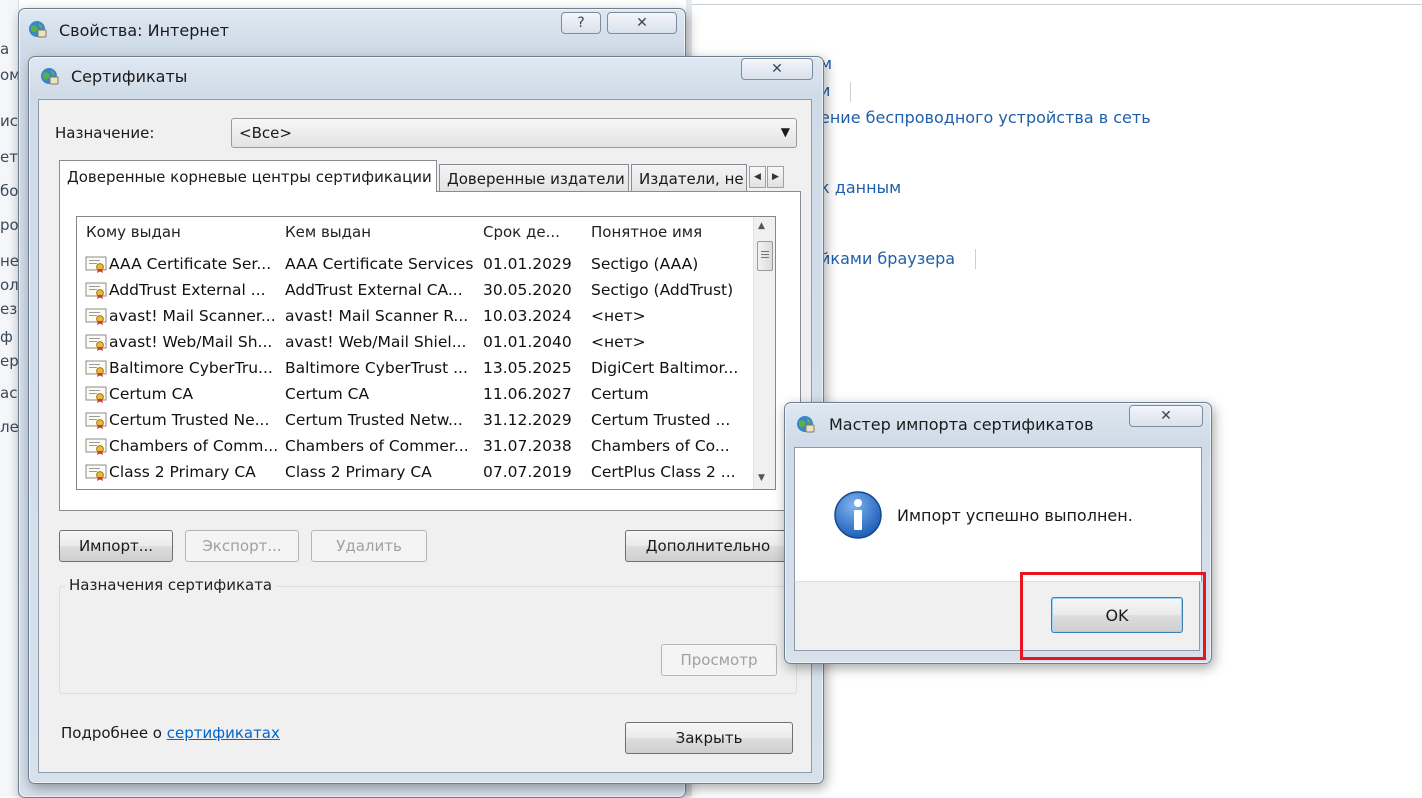 The image size is (1422, 798). I want to click on certificate-purposes-label: Назначения сертификата, so click(171, 585).